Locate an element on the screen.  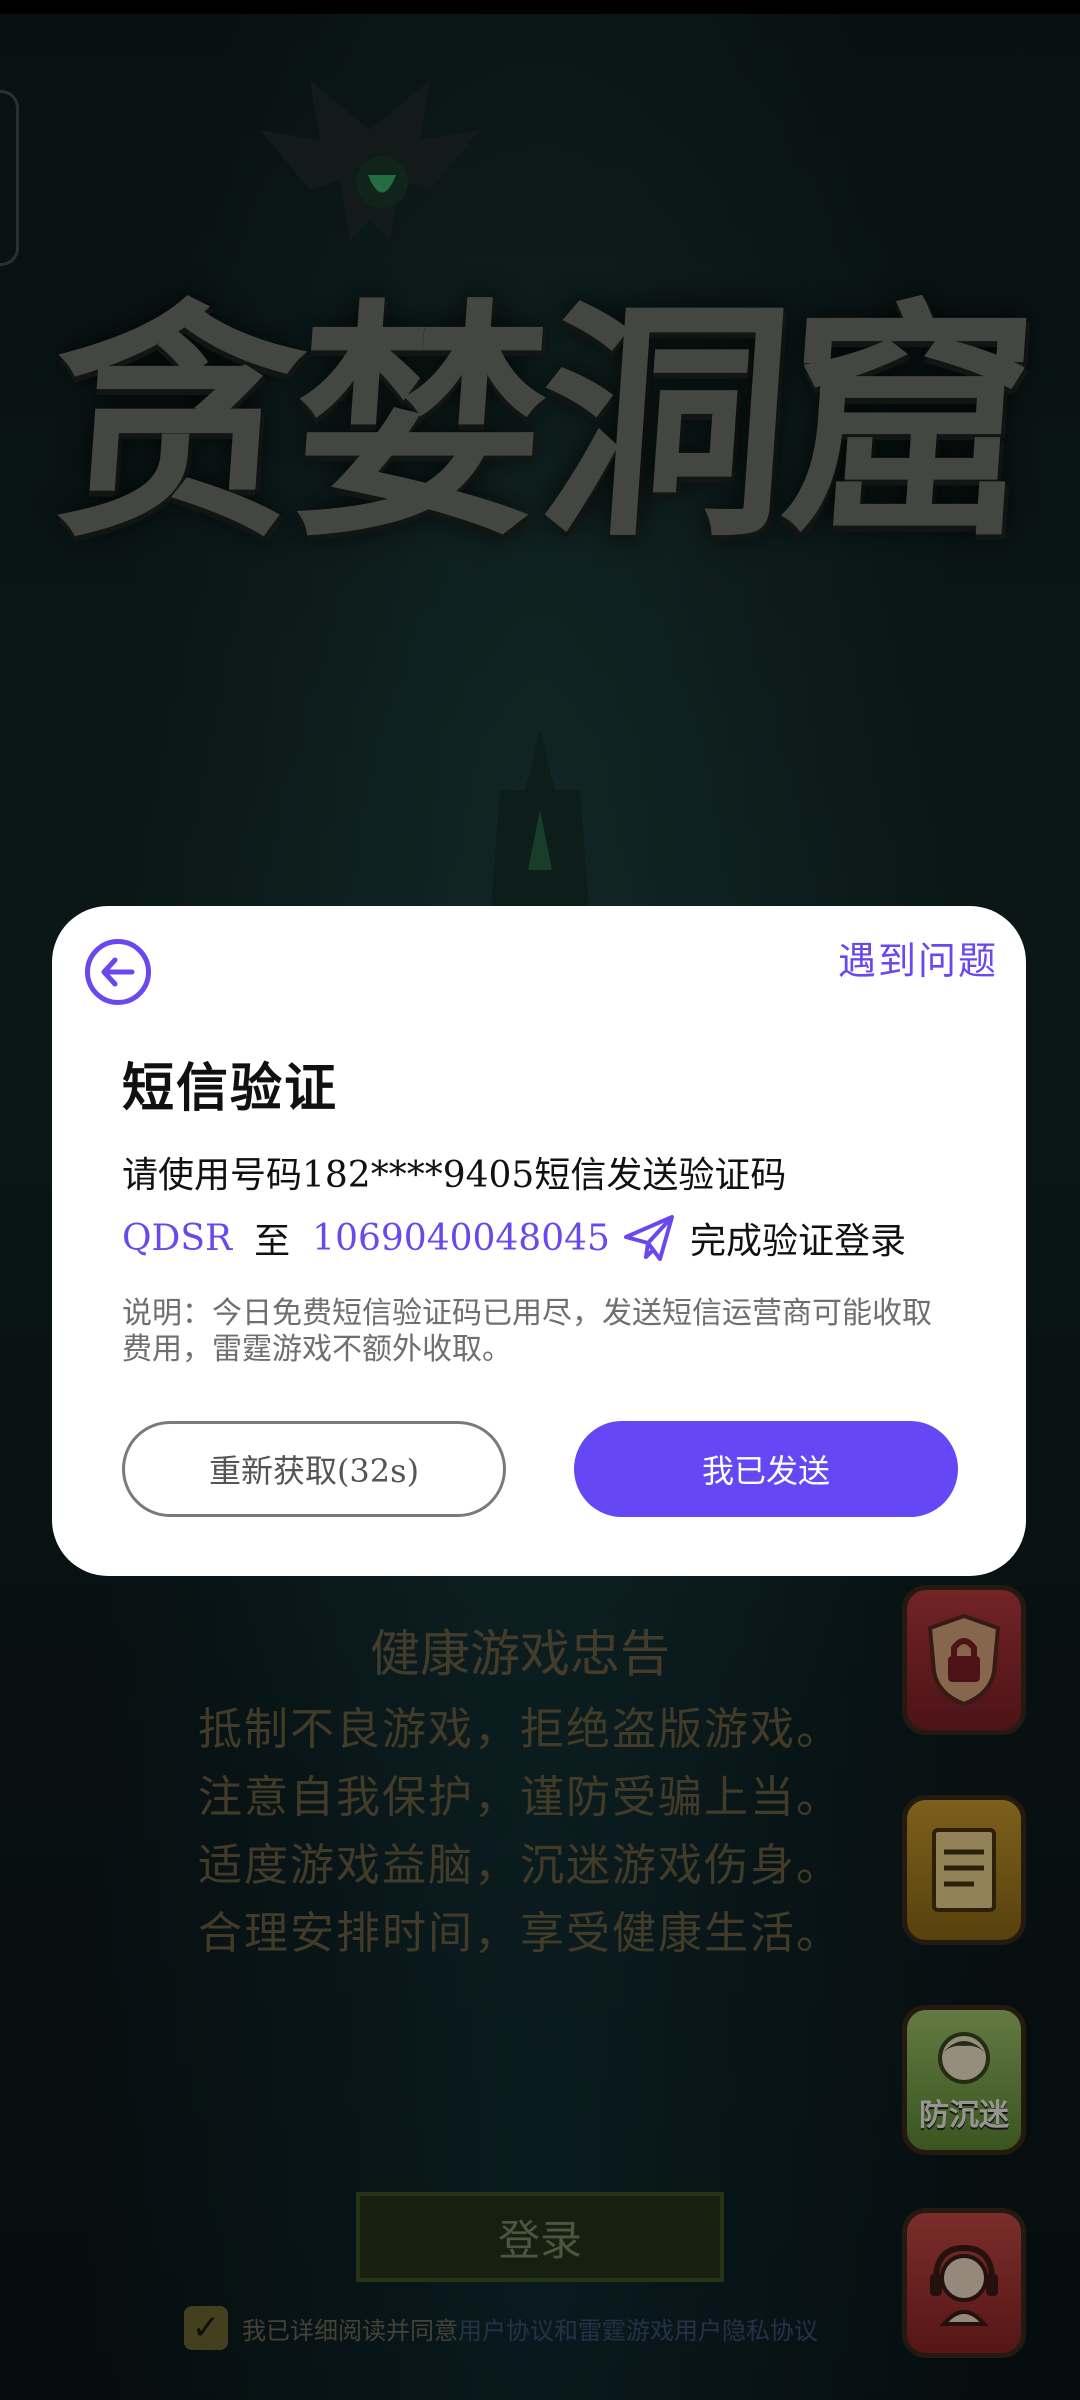
fee-note: 说明：今日免费短信验证码已用尽，发送短信运营商可能收取费用，雷霆游戏不额外收取。 is located at coordinates (527, 1331).